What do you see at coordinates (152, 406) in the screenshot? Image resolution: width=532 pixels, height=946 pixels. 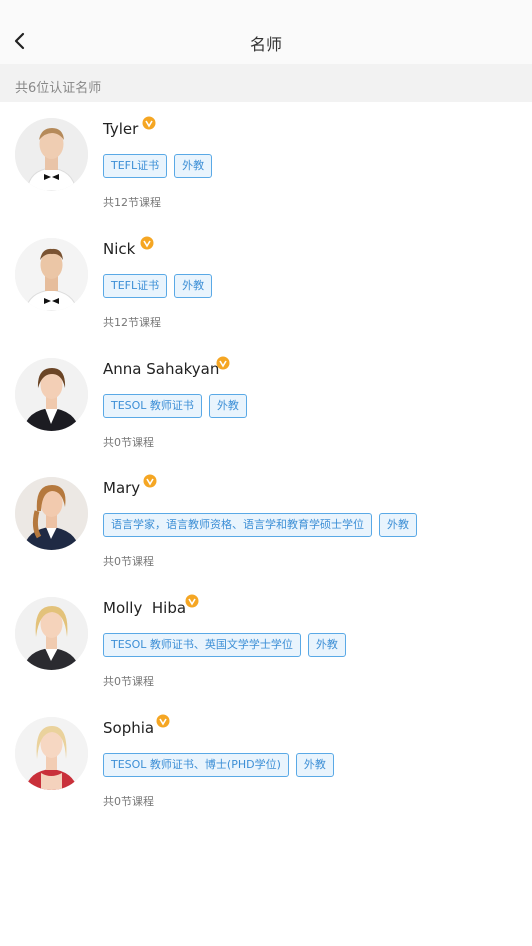 I see `tag-certificate: TESOL 教师证书` at bounding box center [152, 406].